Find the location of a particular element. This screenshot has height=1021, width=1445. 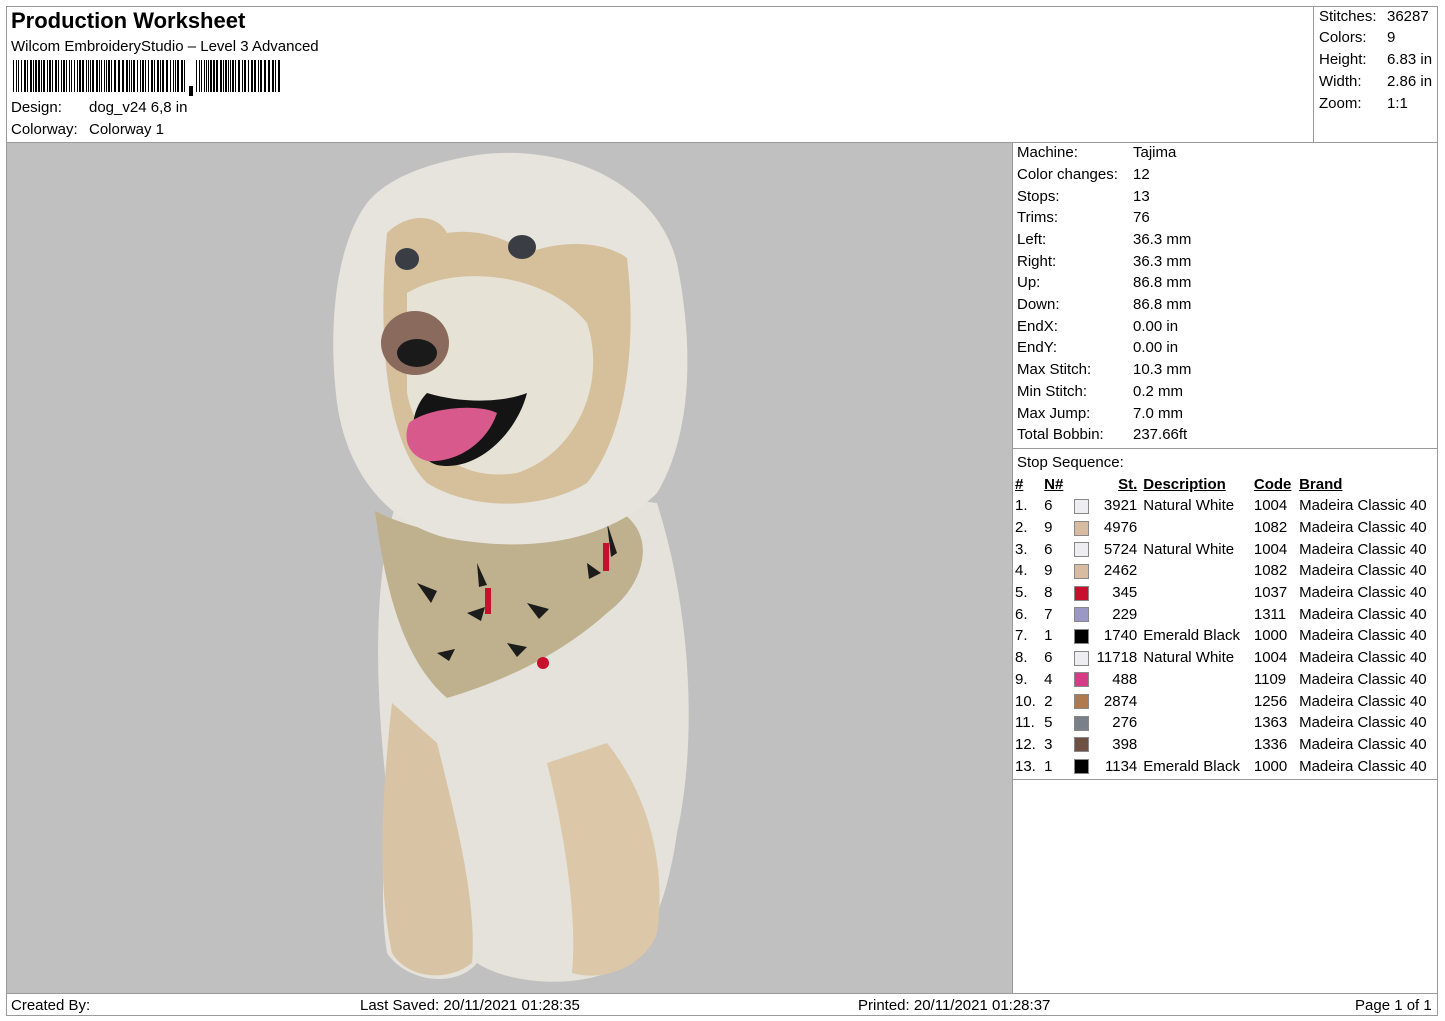

stat-row: Stitches: 36287 is located at coordinates (1374, 18).